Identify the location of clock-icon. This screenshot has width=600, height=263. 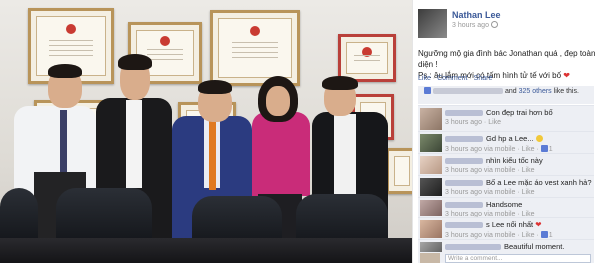
(494, 24).